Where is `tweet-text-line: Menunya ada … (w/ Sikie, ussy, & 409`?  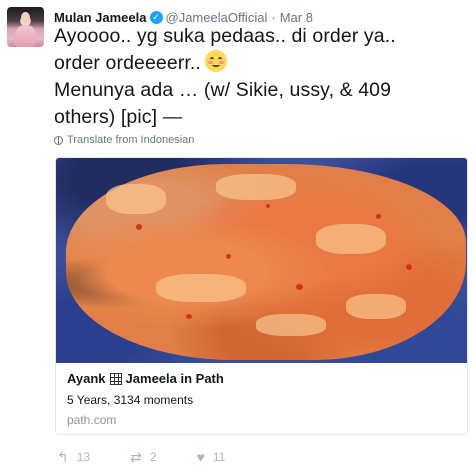 tweet-text-line: Menunya ada … (w/ Sikie, ussy, & 409 is located at coordinates (223, 90).